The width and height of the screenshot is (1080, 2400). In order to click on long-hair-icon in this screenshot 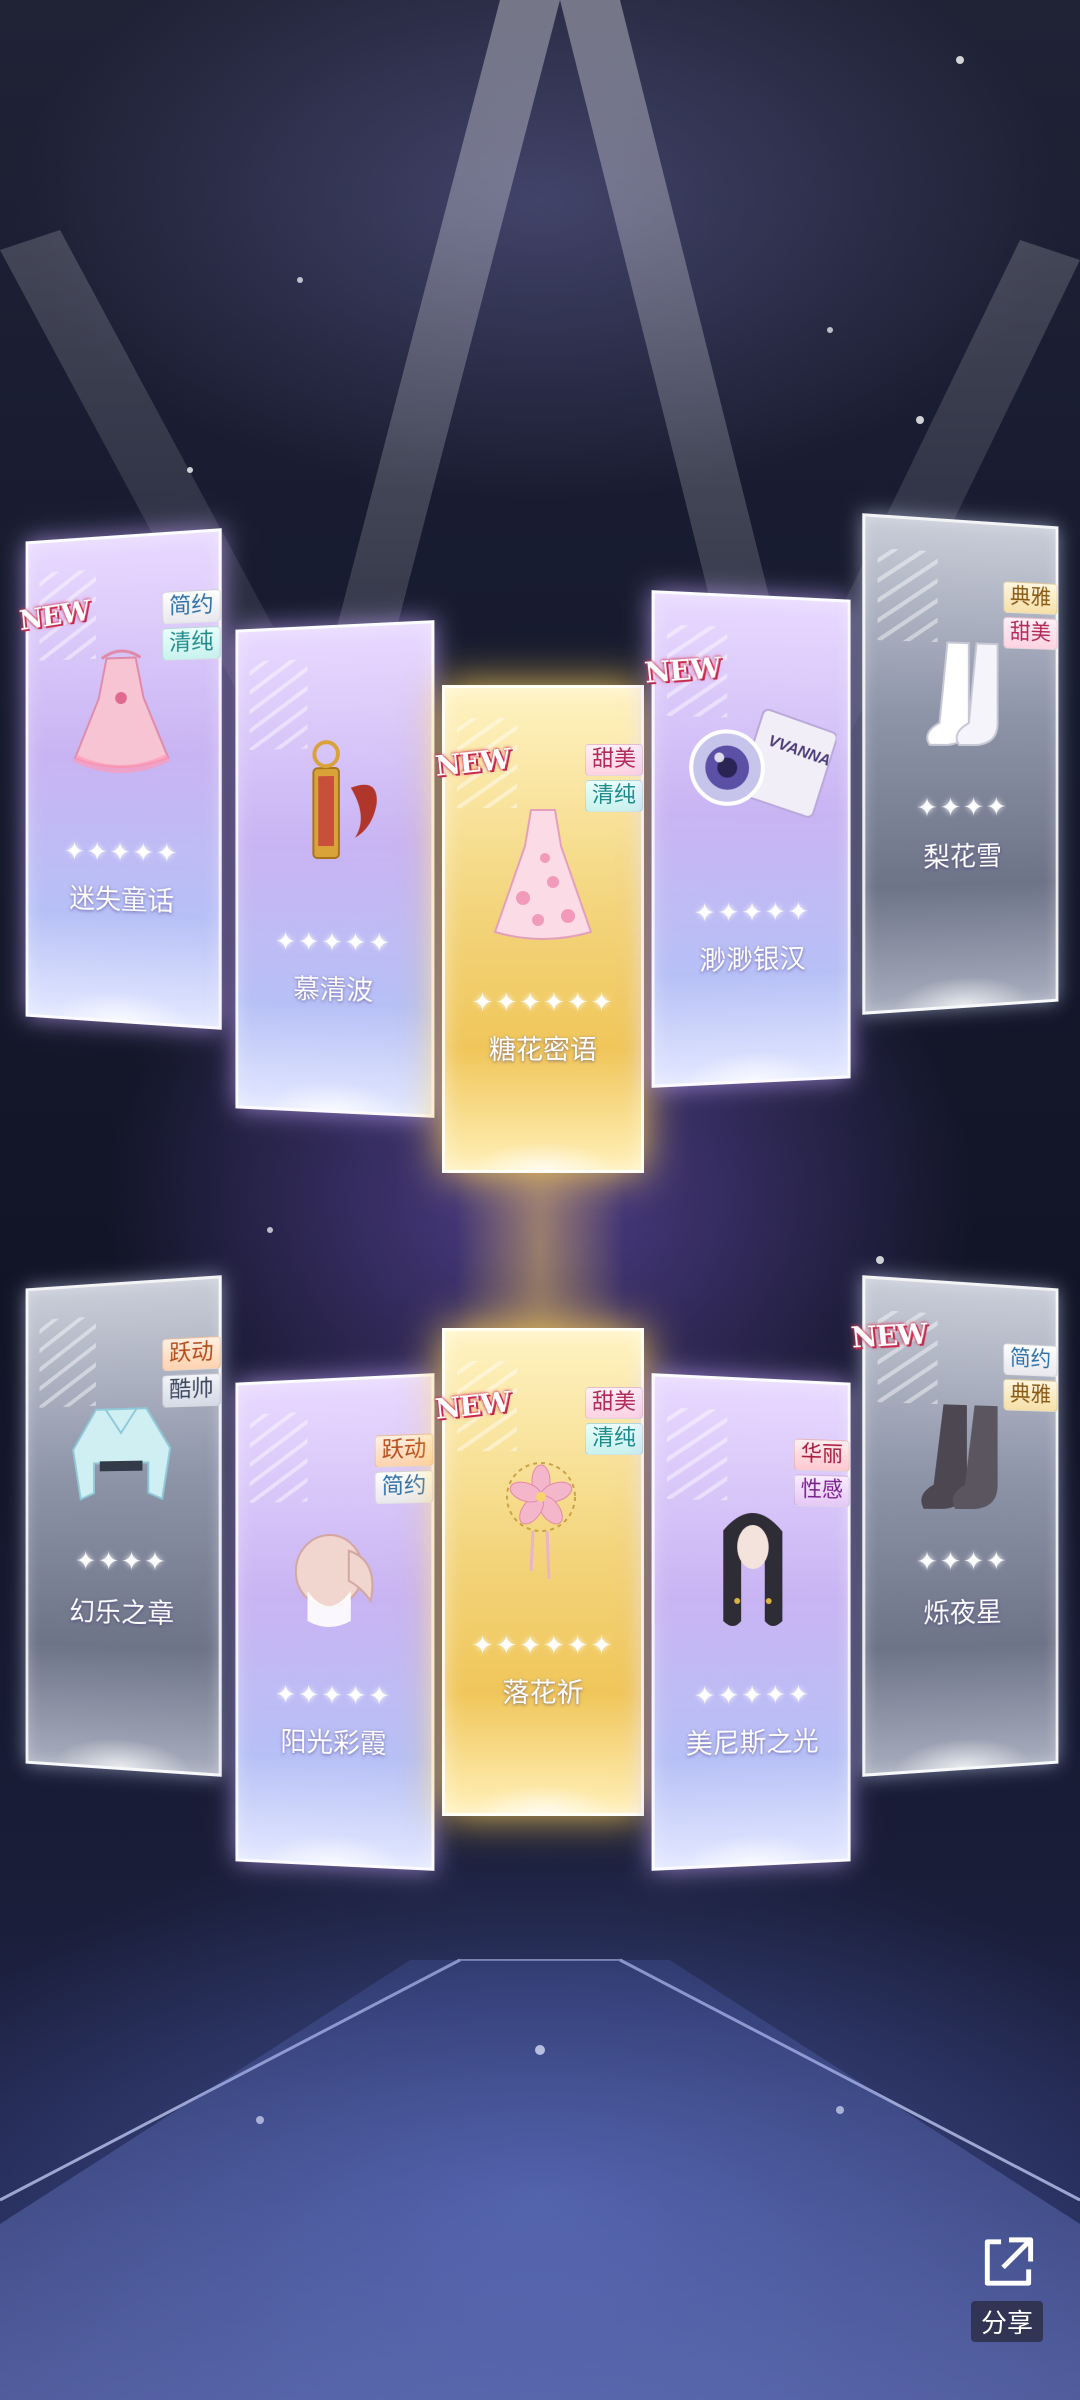, I will do `click(753, 1569)`.